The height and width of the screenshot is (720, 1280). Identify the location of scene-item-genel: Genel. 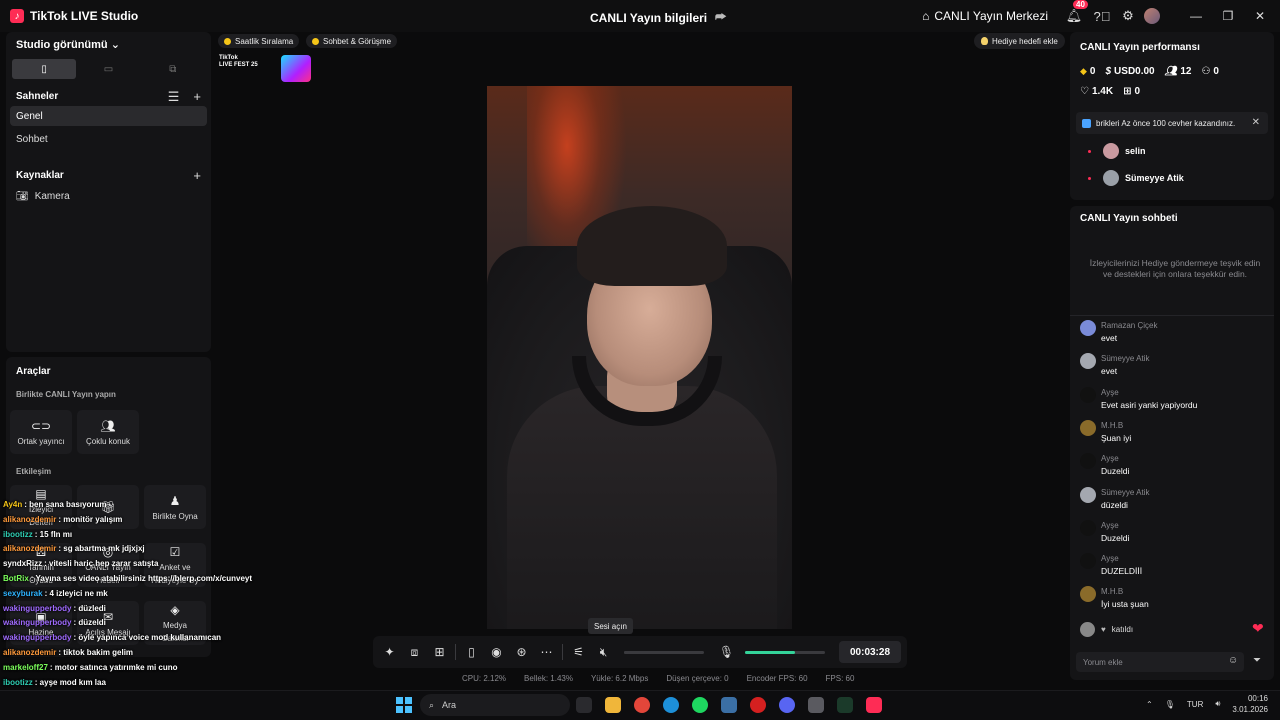
(108, 116).